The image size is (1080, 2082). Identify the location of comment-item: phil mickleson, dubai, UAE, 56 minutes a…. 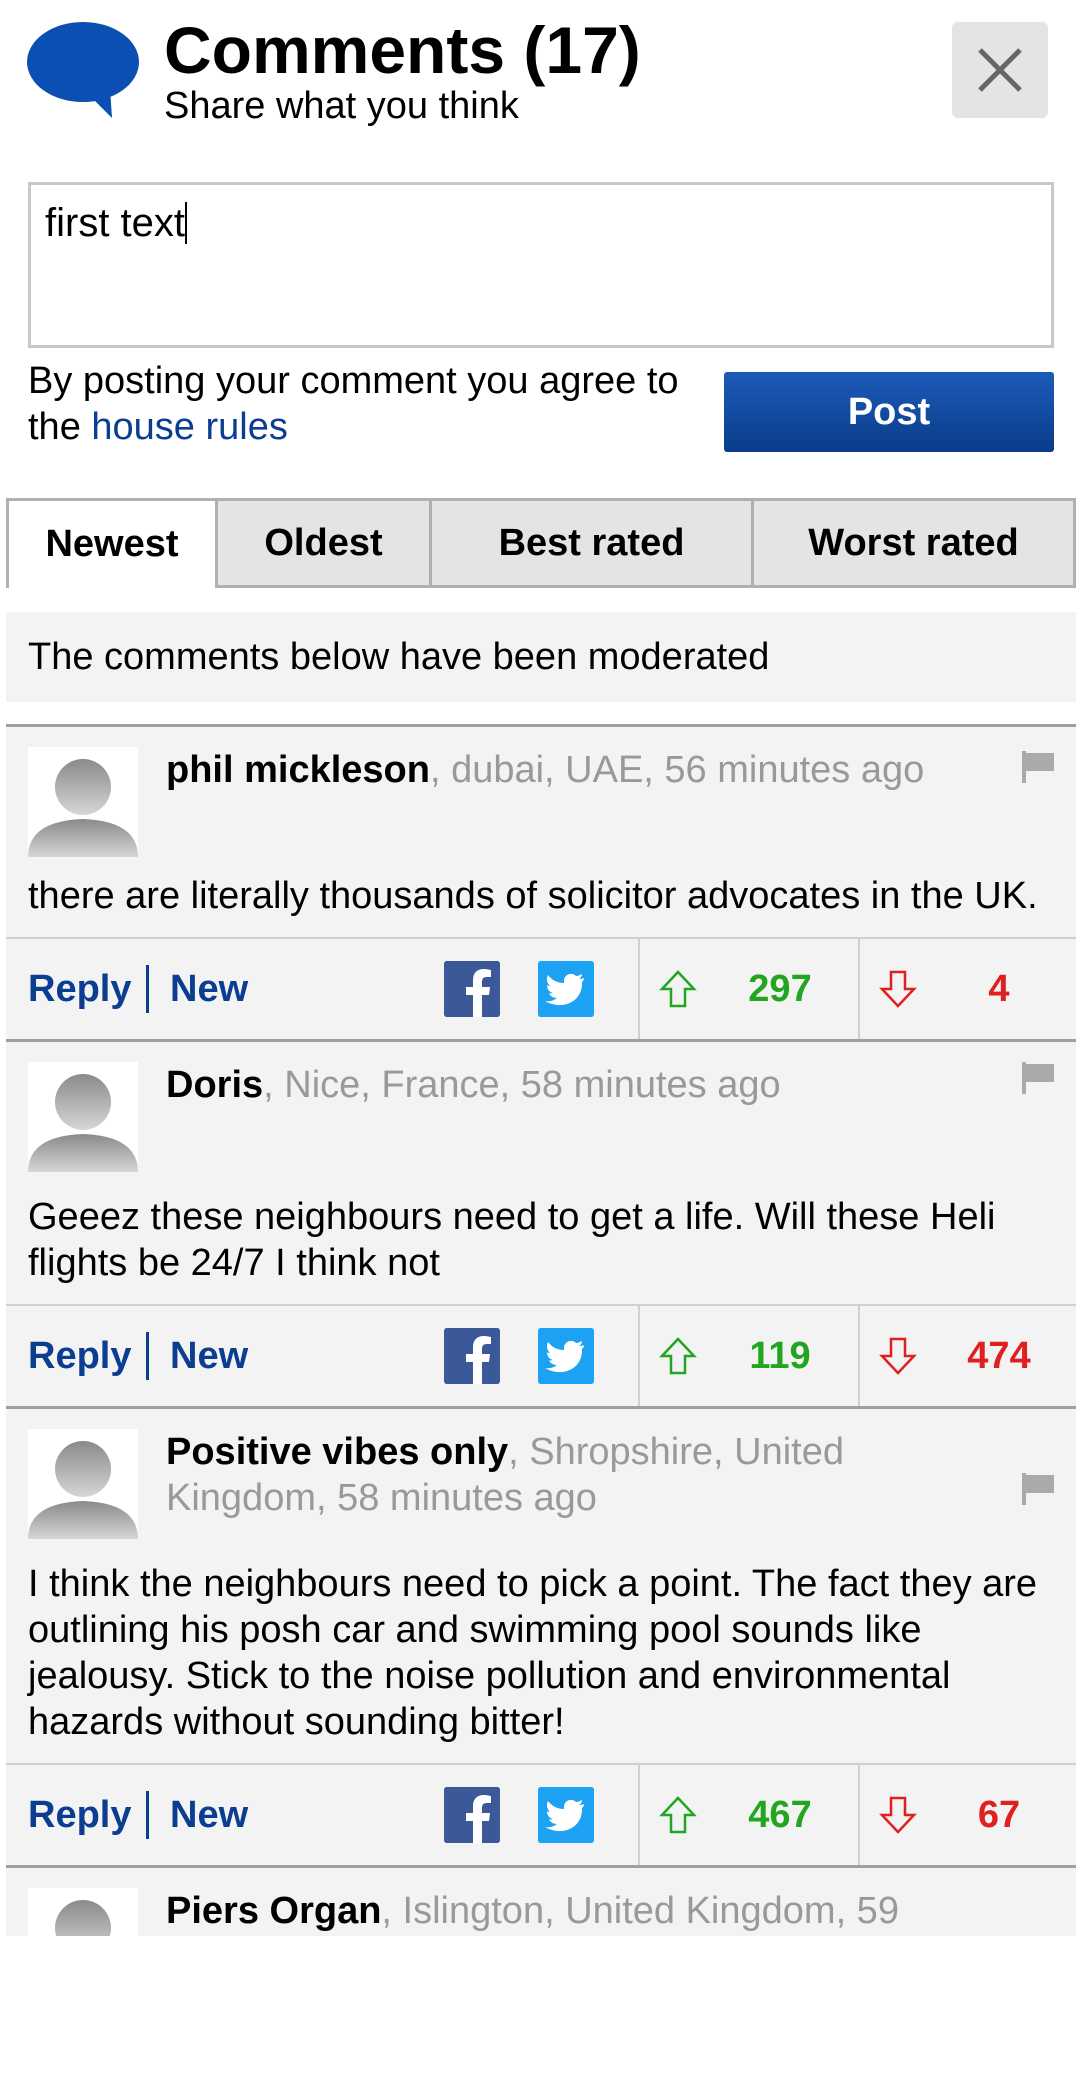
(541, 881).